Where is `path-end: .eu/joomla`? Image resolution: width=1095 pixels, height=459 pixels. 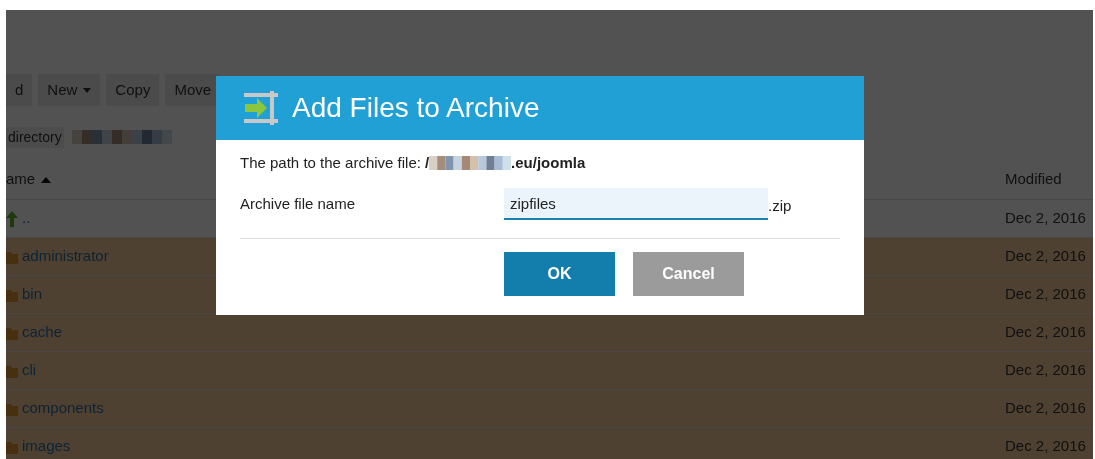 path-end: .eu/joomla is located at coordinates (548, 162).